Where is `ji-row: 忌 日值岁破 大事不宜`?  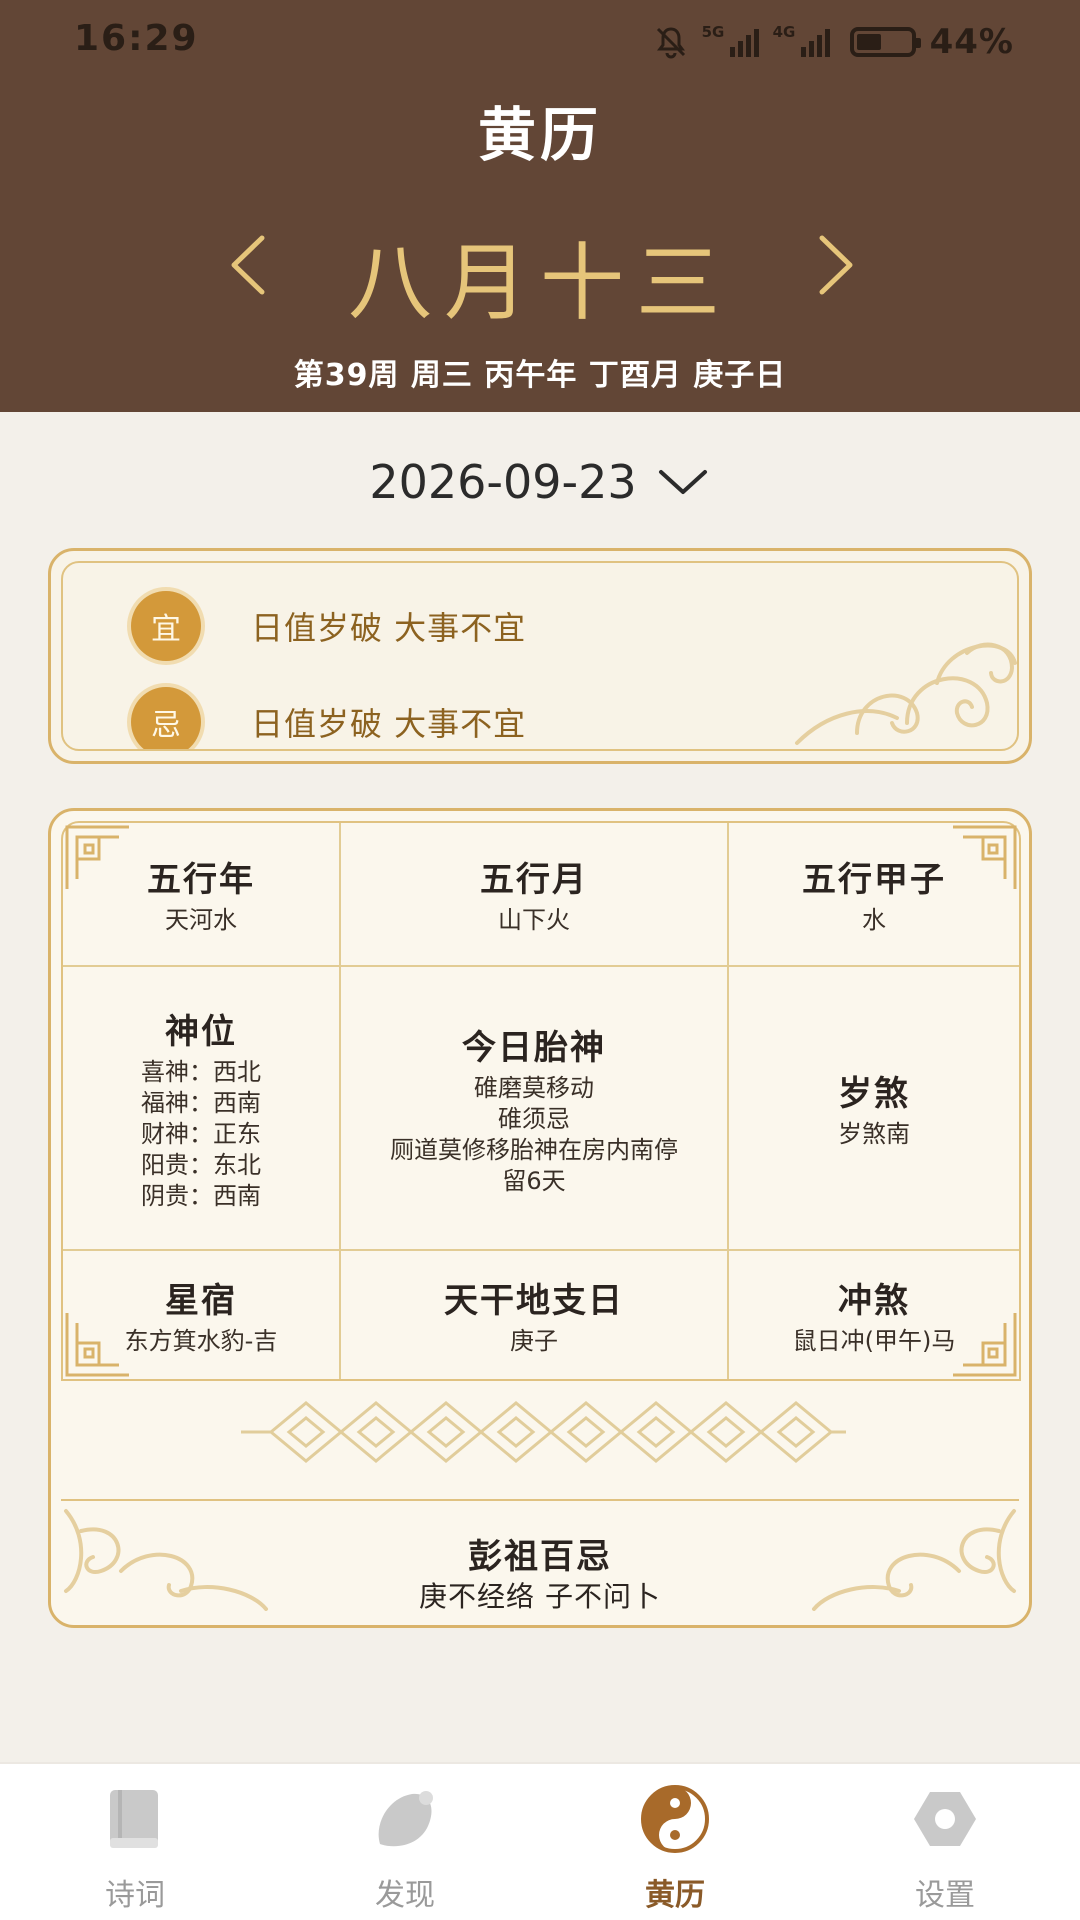
ji-row: 忌 日值岁破 大事不宜 is located at coordinates (329, 718).